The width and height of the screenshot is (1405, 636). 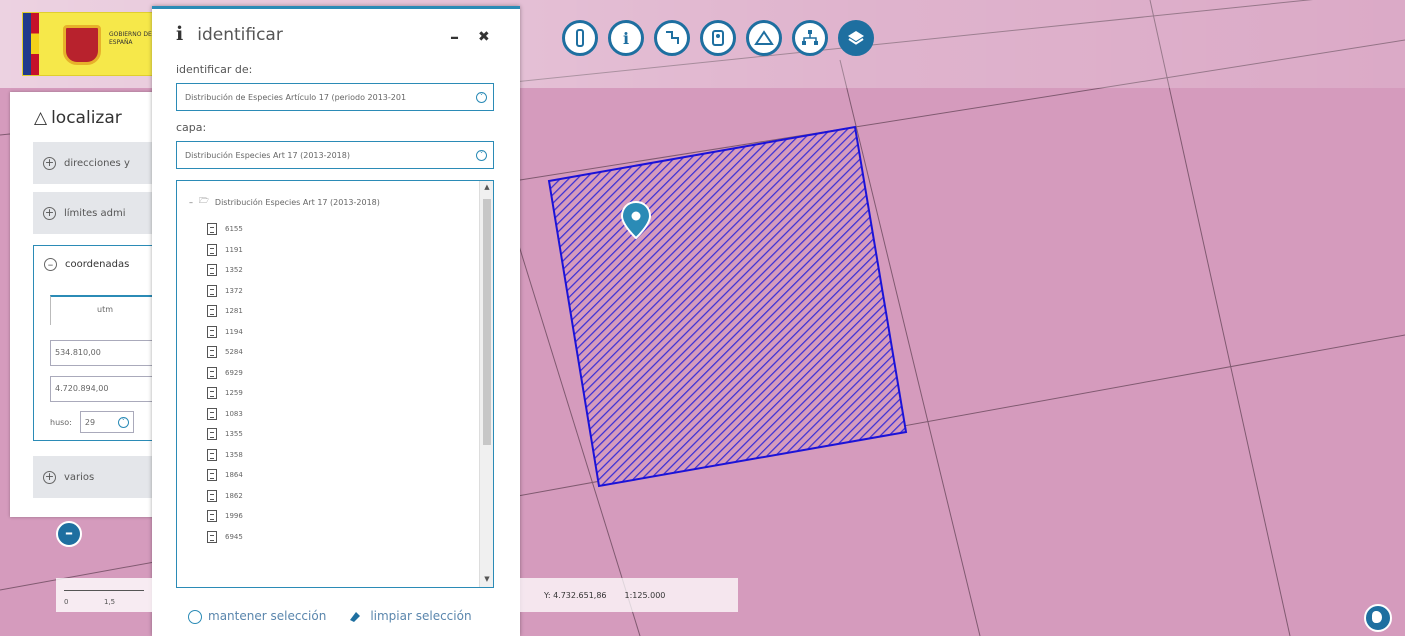 What do you see at coordinates (234, 229) in the screenshot?
I see `tree-item-label: 6155` at bounding box center [234, 229].